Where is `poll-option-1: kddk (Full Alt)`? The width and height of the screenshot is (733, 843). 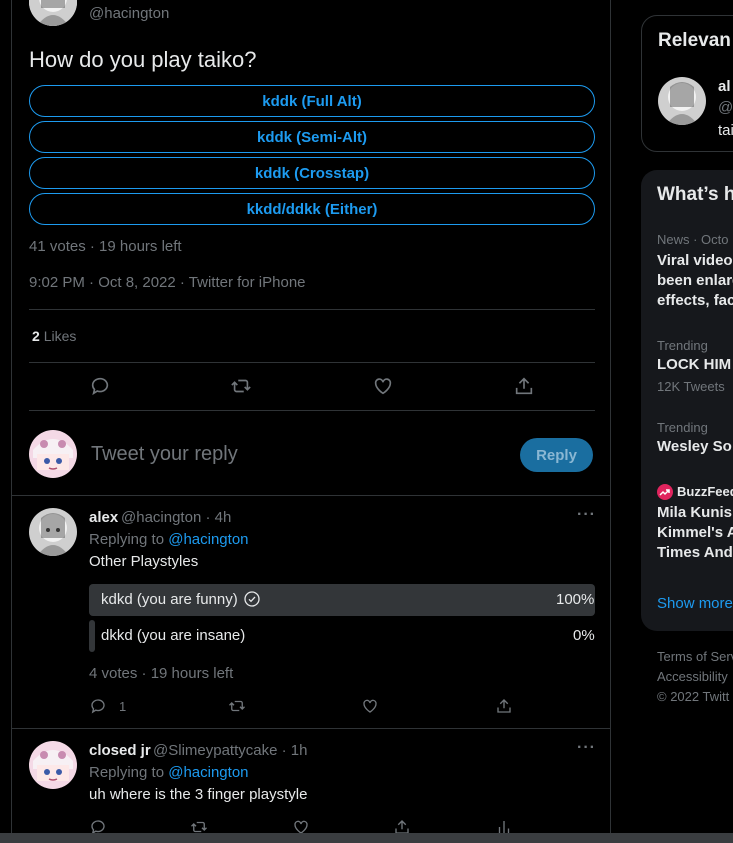
poll-option-1: kddk (Full Alt) is located at coordinates (312, 101).